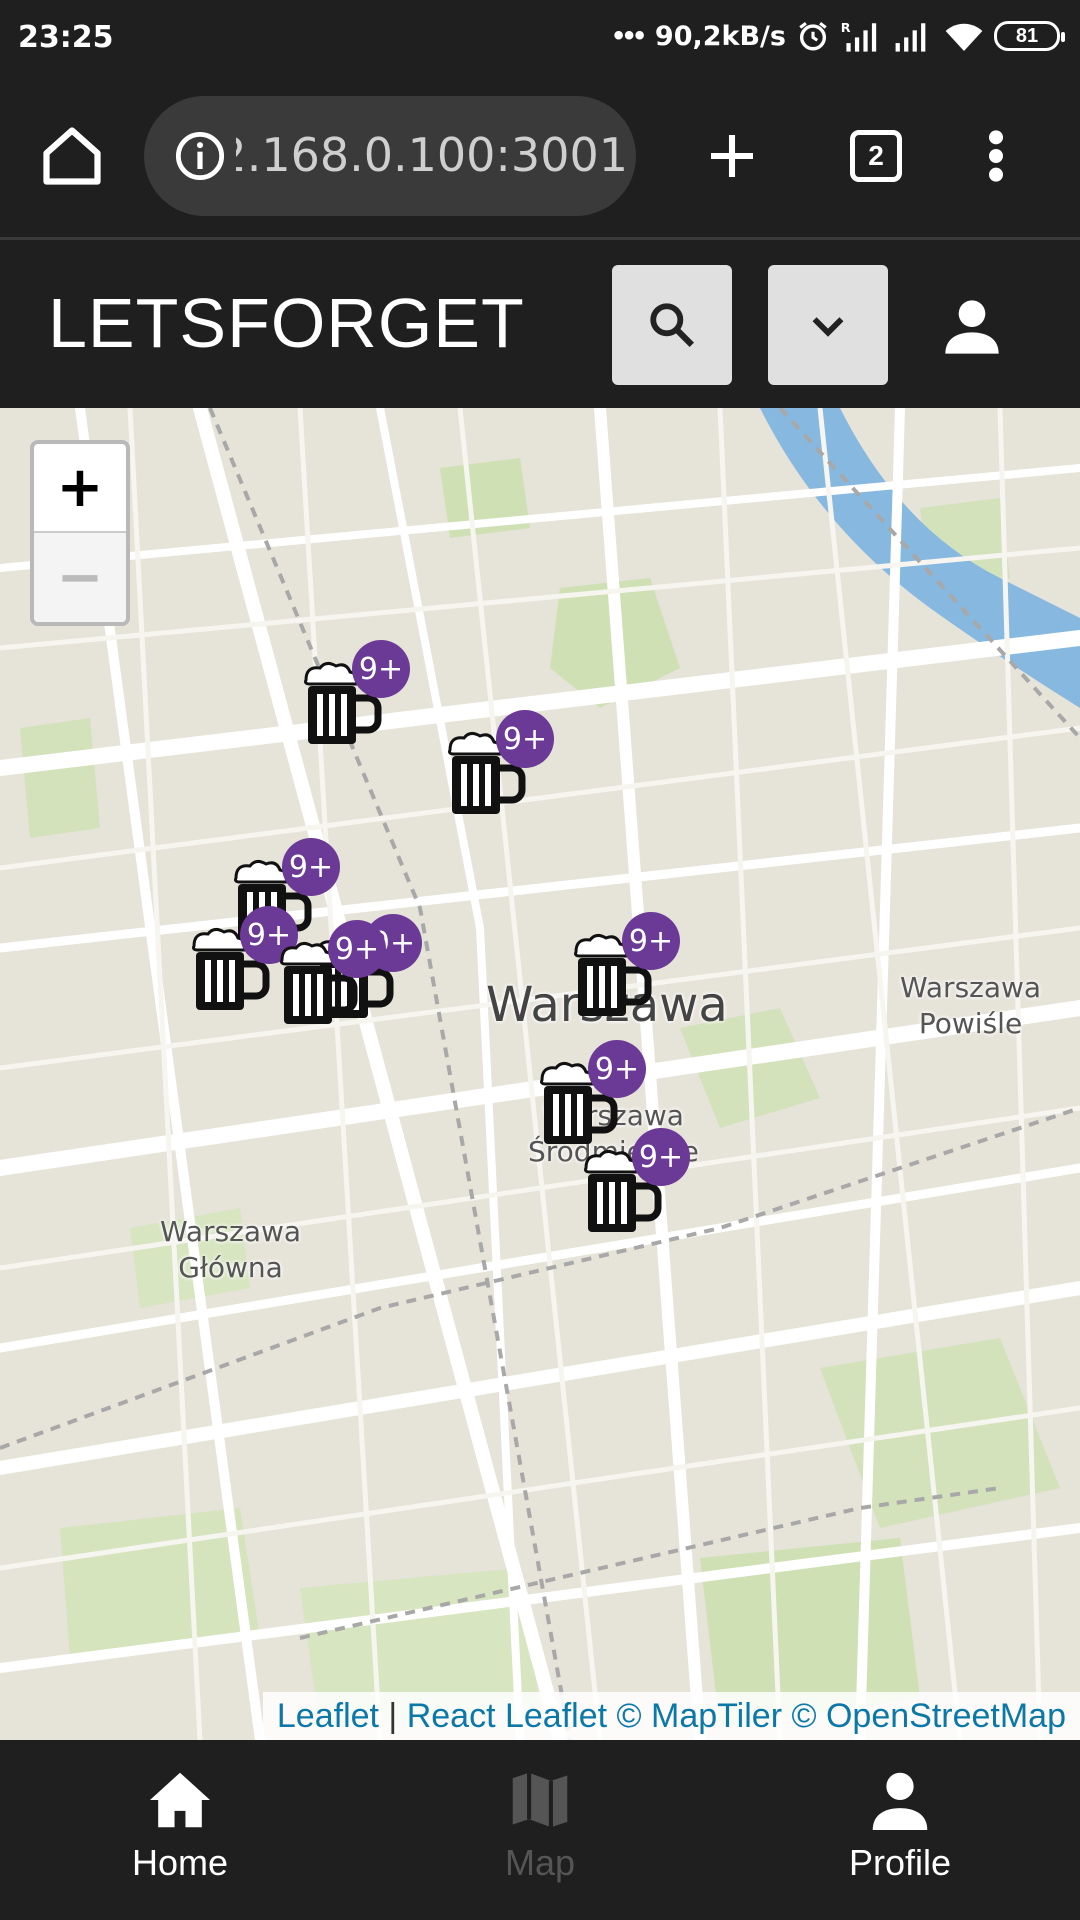  I want to click on search-icon, so click(672, 325).